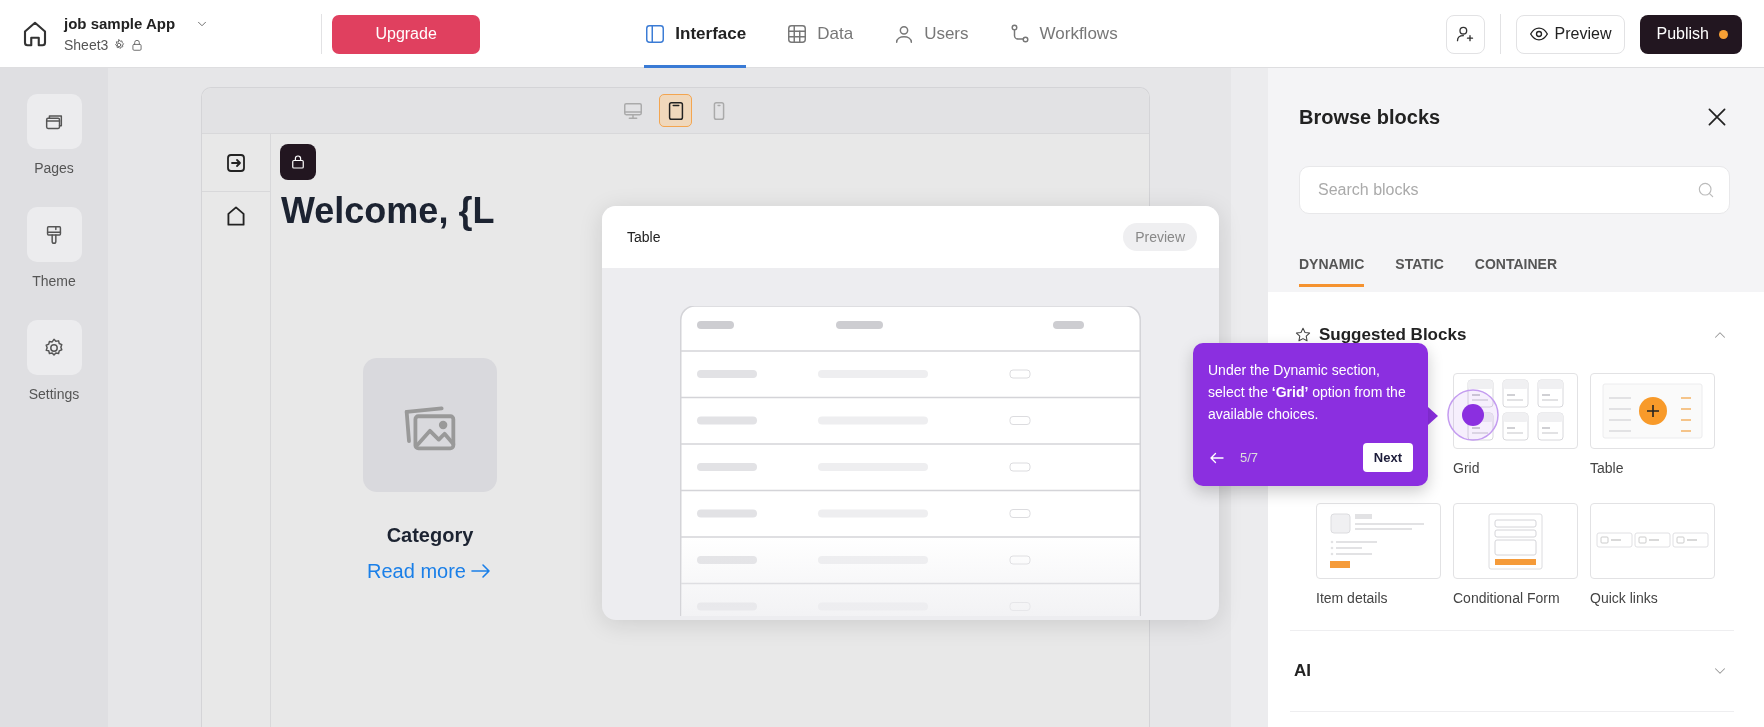 The image size is (1764, 727). Describe the element at coordinates (675, 110) in the screenshot. I see `device-toggle` at that location.